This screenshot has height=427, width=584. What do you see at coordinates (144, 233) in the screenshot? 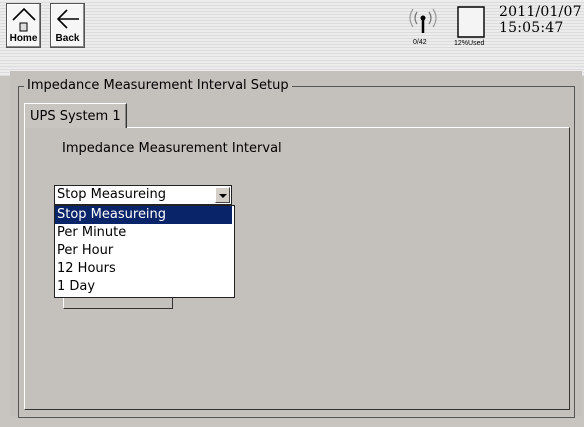
I see `option-per-minute: Per Minute` at bounding box center [144, 233].